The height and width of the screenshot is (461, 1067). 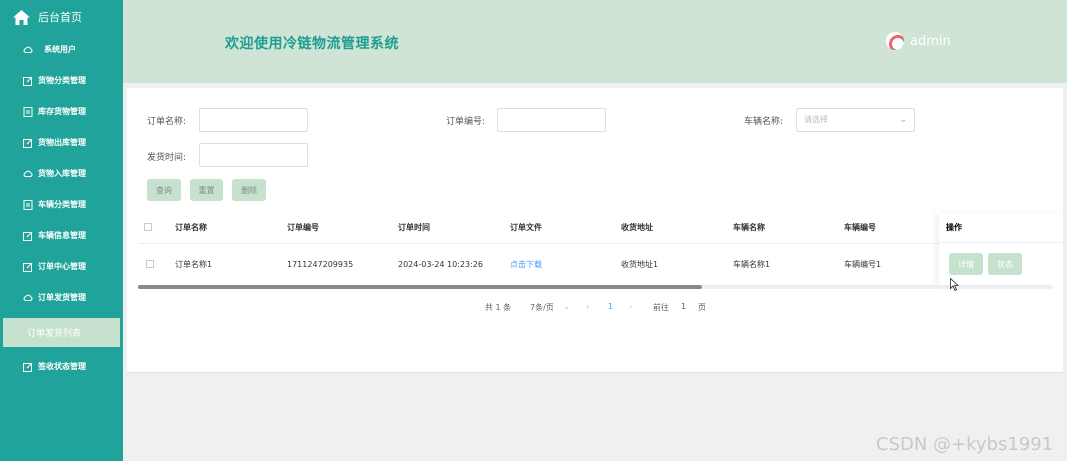 I want to click on home-icon, so click(x=21, y=17).